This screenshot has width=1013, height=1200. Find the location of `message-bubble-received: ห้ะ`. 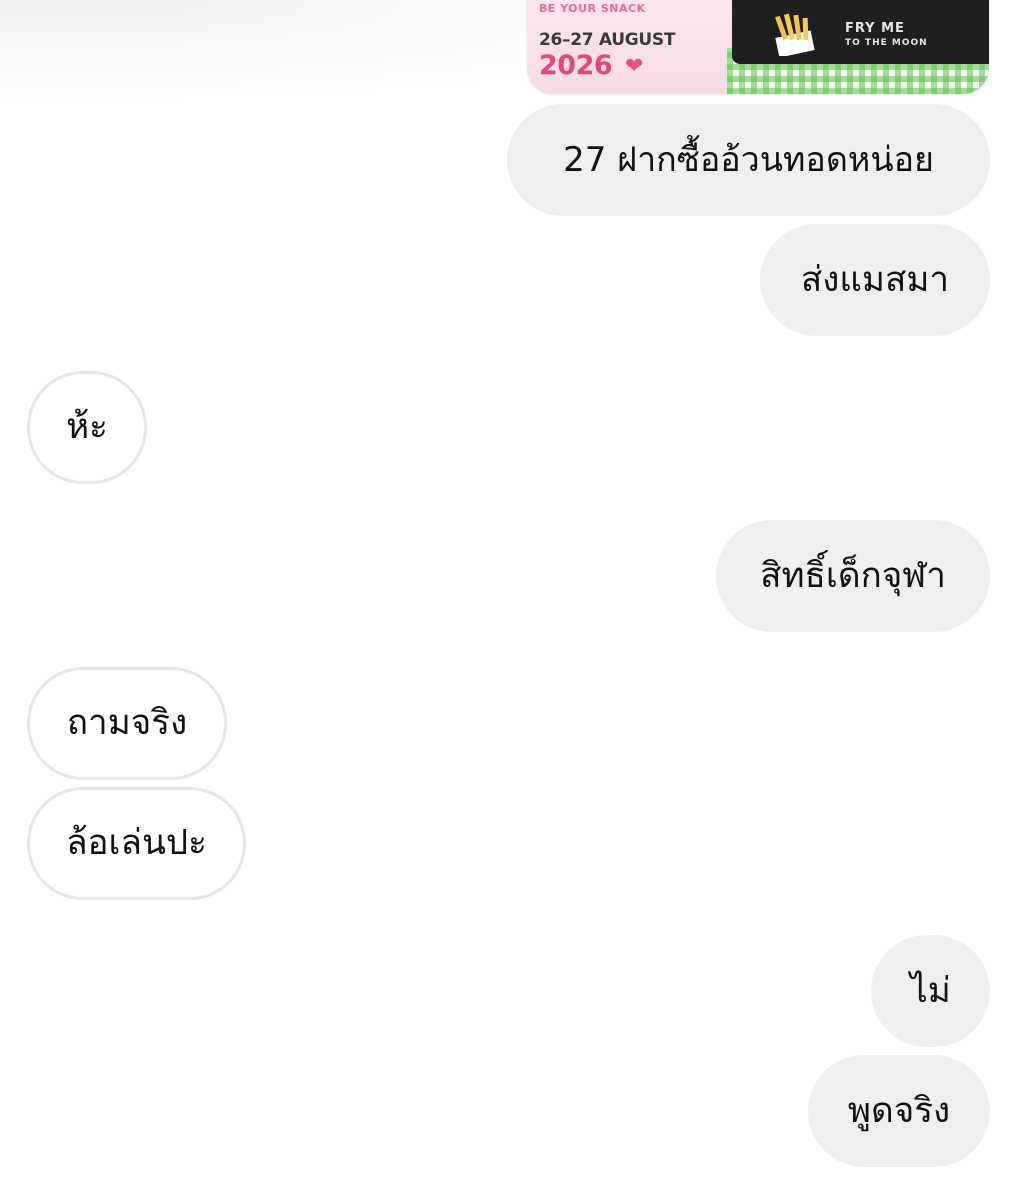

message-bubble-received: ห้ะ is located at coordinates (87, 427).